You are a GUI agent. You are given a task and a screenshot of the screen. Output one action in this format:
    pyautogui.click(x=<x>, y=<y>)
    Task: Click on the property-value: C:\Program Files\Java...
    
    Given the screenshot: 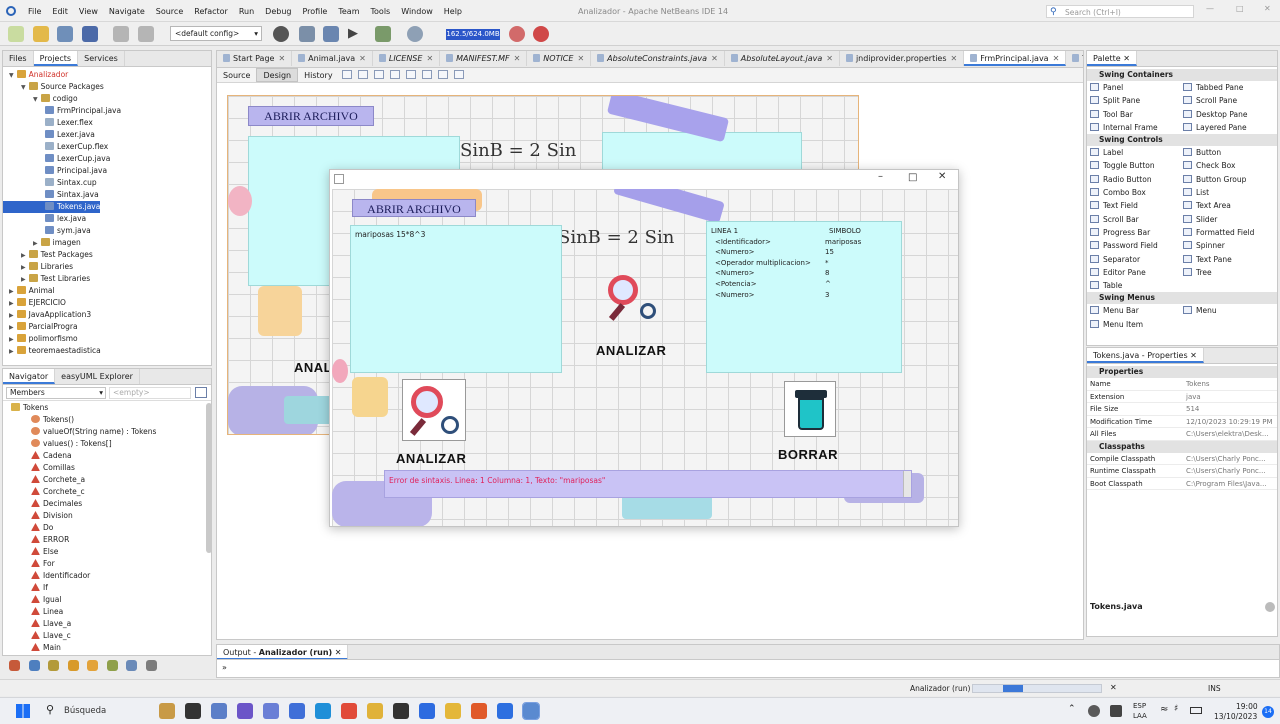 What is the action you would take?
    pyautogui.click(x=1230, y=484)
    